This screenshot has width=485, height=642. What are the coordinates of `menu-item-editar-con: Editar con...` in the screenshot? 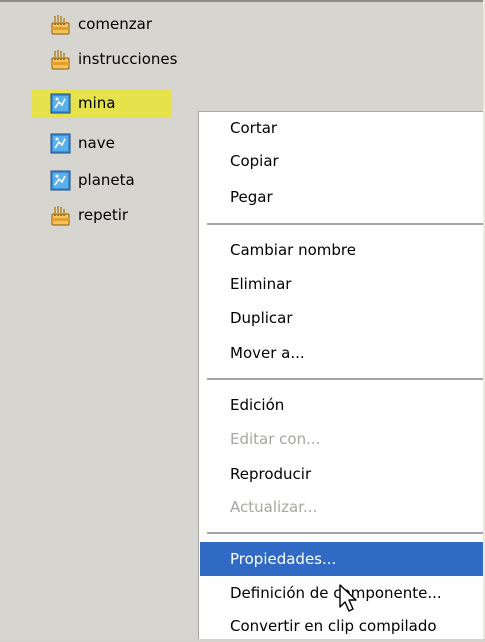 It's located at (275, 439).